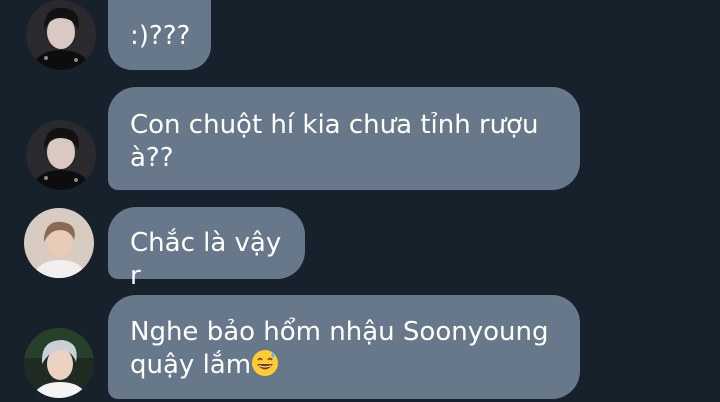  What do you see at coordinates (344, 365) in the screenshot?
I see `message-line: quậy lắm` at bounding box center [344, 365].